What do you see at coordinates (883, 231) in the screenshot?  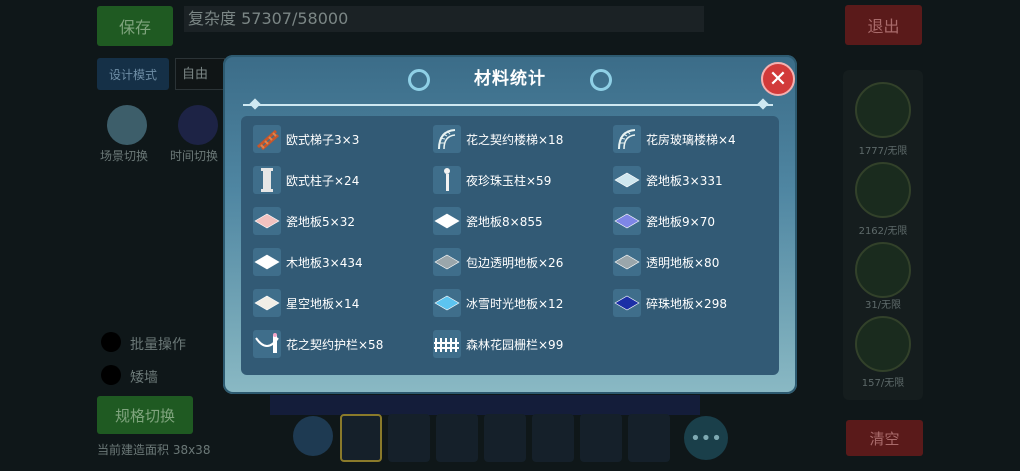 I see `category-count: 2162/无限` at bounding box center [883, 231].